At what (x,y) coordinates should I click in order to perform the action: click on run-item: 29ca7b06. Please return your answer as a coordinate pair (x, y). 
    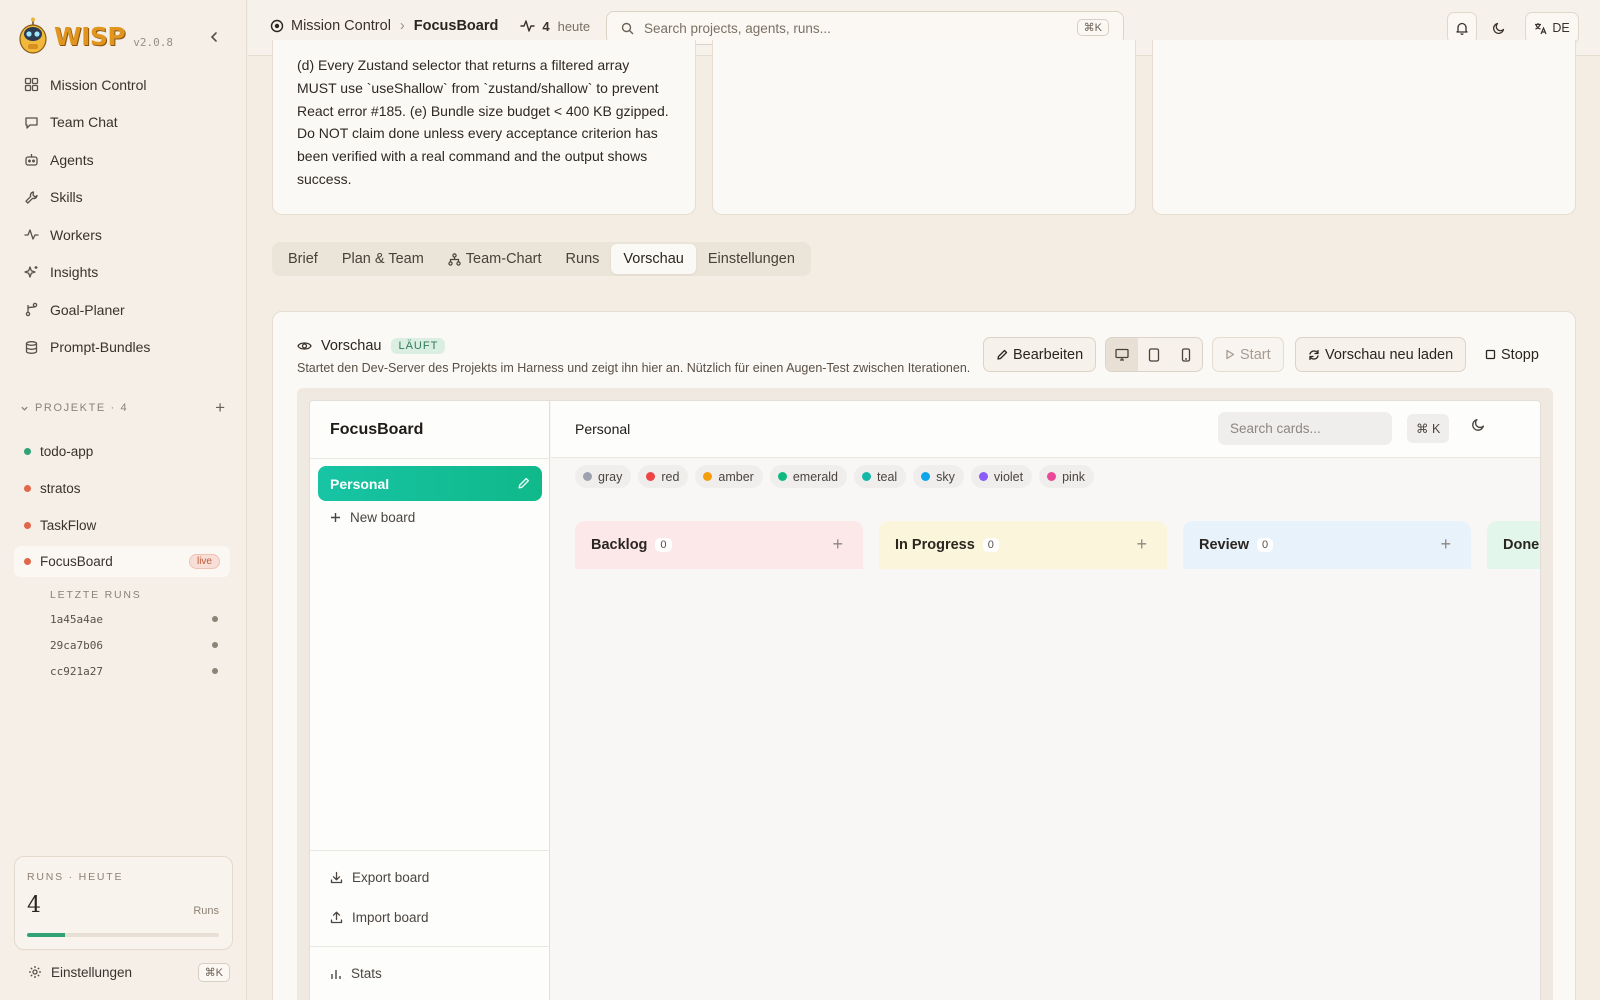
    Looking at the image, I should click on (134, 645).